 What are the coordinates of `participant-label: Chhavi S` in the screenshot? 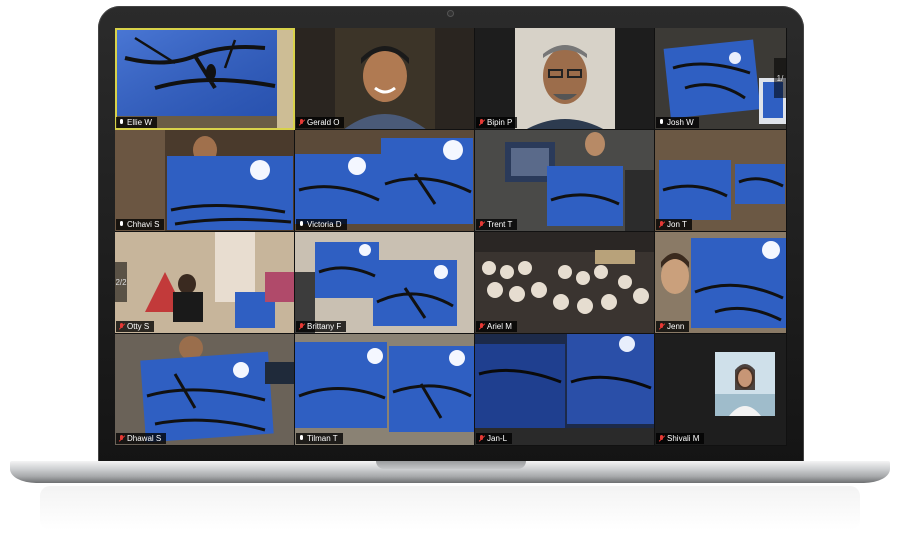 It's located at (140, 224).